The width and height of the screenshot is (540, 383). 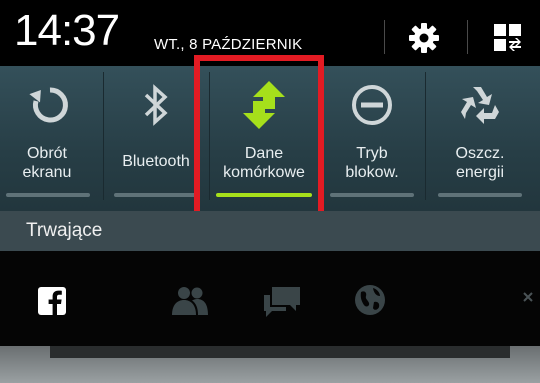 I want to click on toggle-bluetooth: Bluetooth, so click(x=156, y=138).